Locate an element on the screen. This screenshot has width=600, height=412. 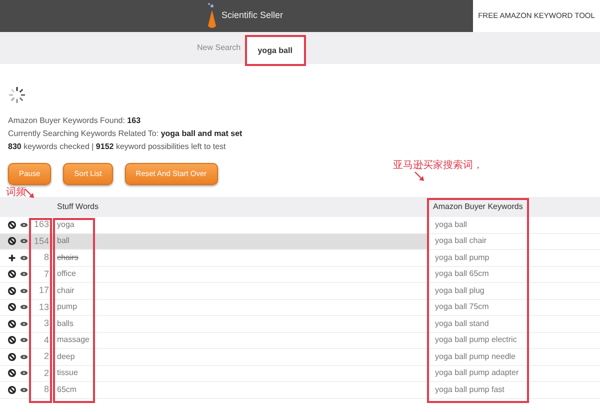
table-cell-text: 154 is located at coordinates (41, 241).